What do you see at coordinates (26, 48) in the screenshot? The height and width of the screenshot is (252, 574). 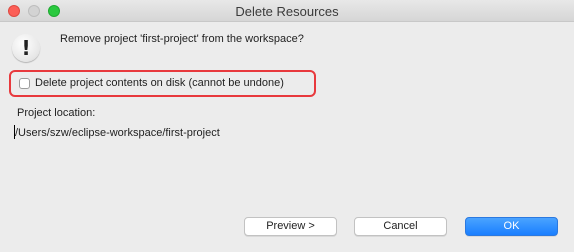 I see `warning-icon: !` at bounding box center [26, 48].